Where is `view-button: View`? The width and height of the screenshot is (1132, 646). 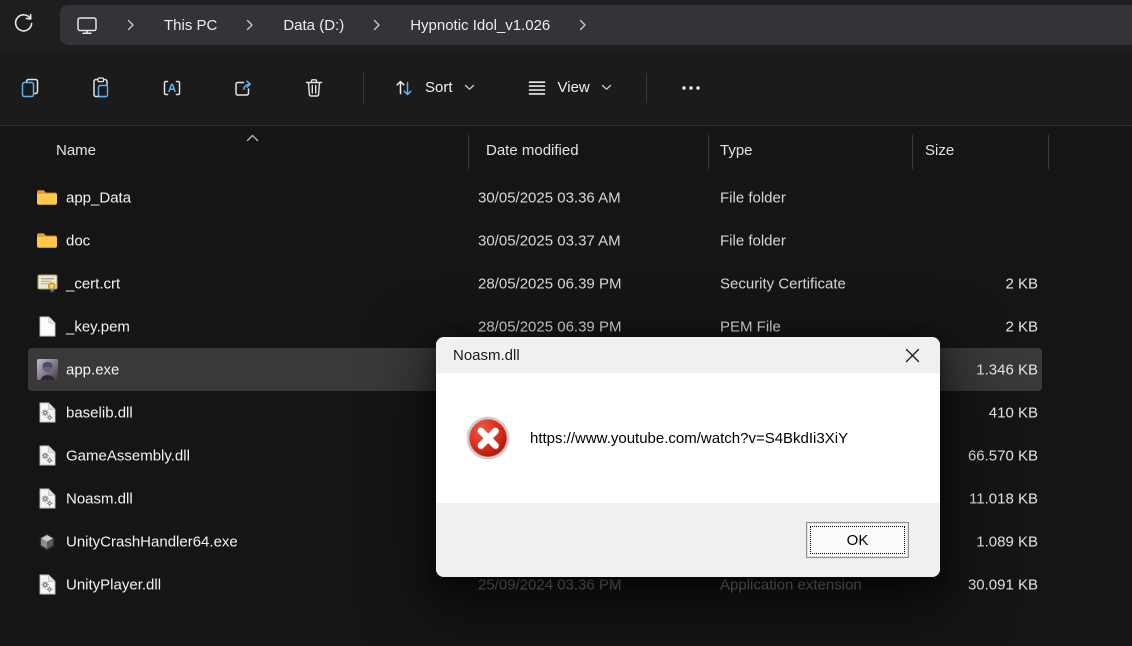
view-button: View is located at coordinates (568, 88).